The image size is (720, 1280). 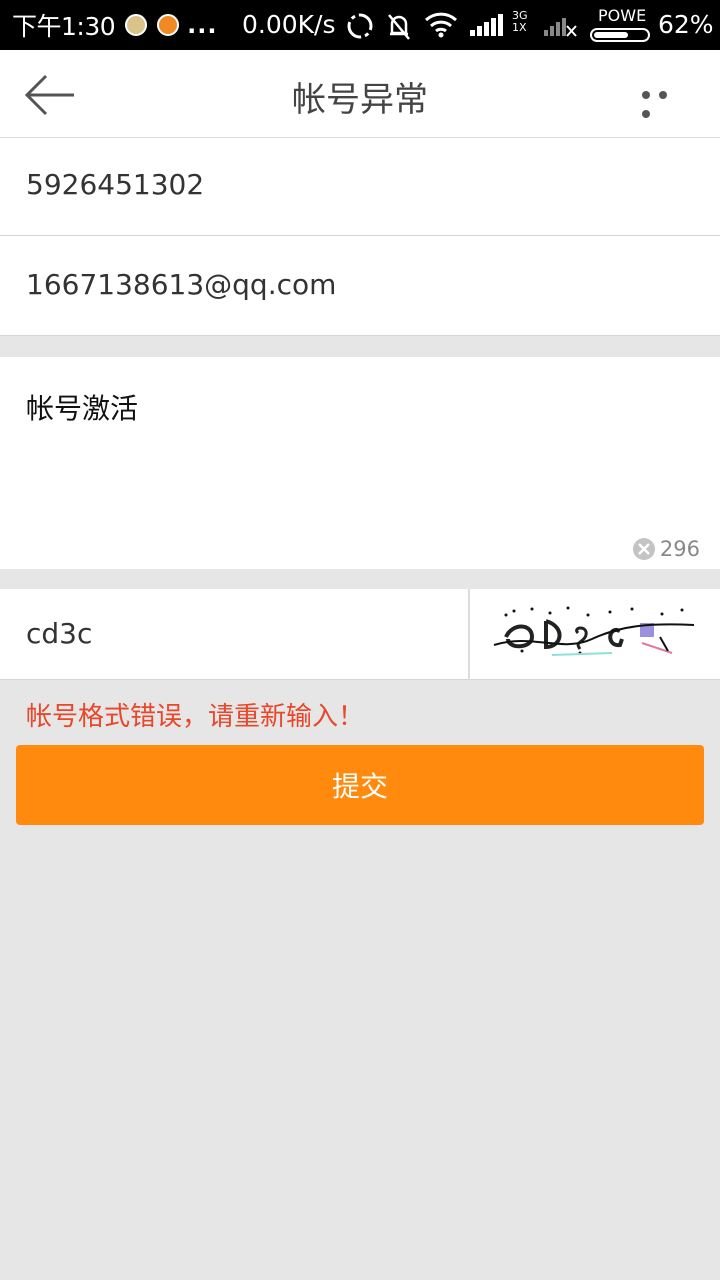 I want to click on signal-strength-icon, so click(x=486, y=25).